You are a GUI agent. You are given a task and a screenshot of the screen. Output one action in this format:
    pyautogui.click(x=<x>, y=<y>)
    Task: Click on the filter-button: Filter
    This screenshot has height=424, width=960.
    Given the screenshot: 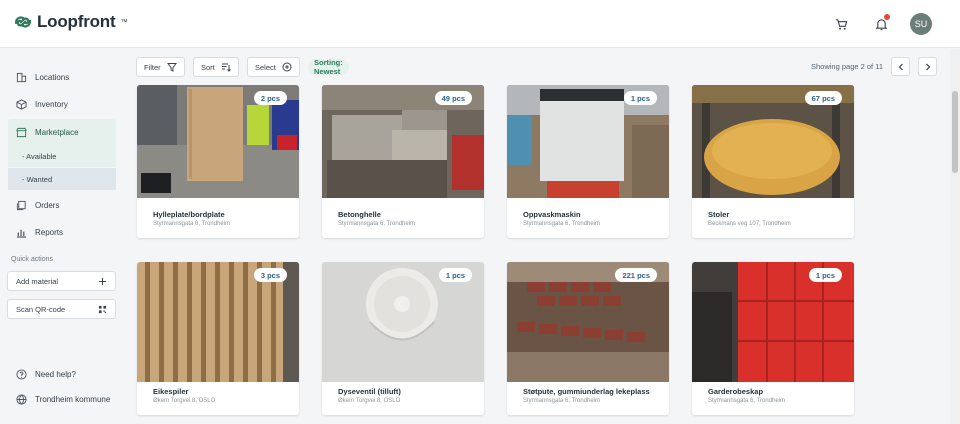 What is the action you would take?
    pyautogui.click(x=160, y=67)
    